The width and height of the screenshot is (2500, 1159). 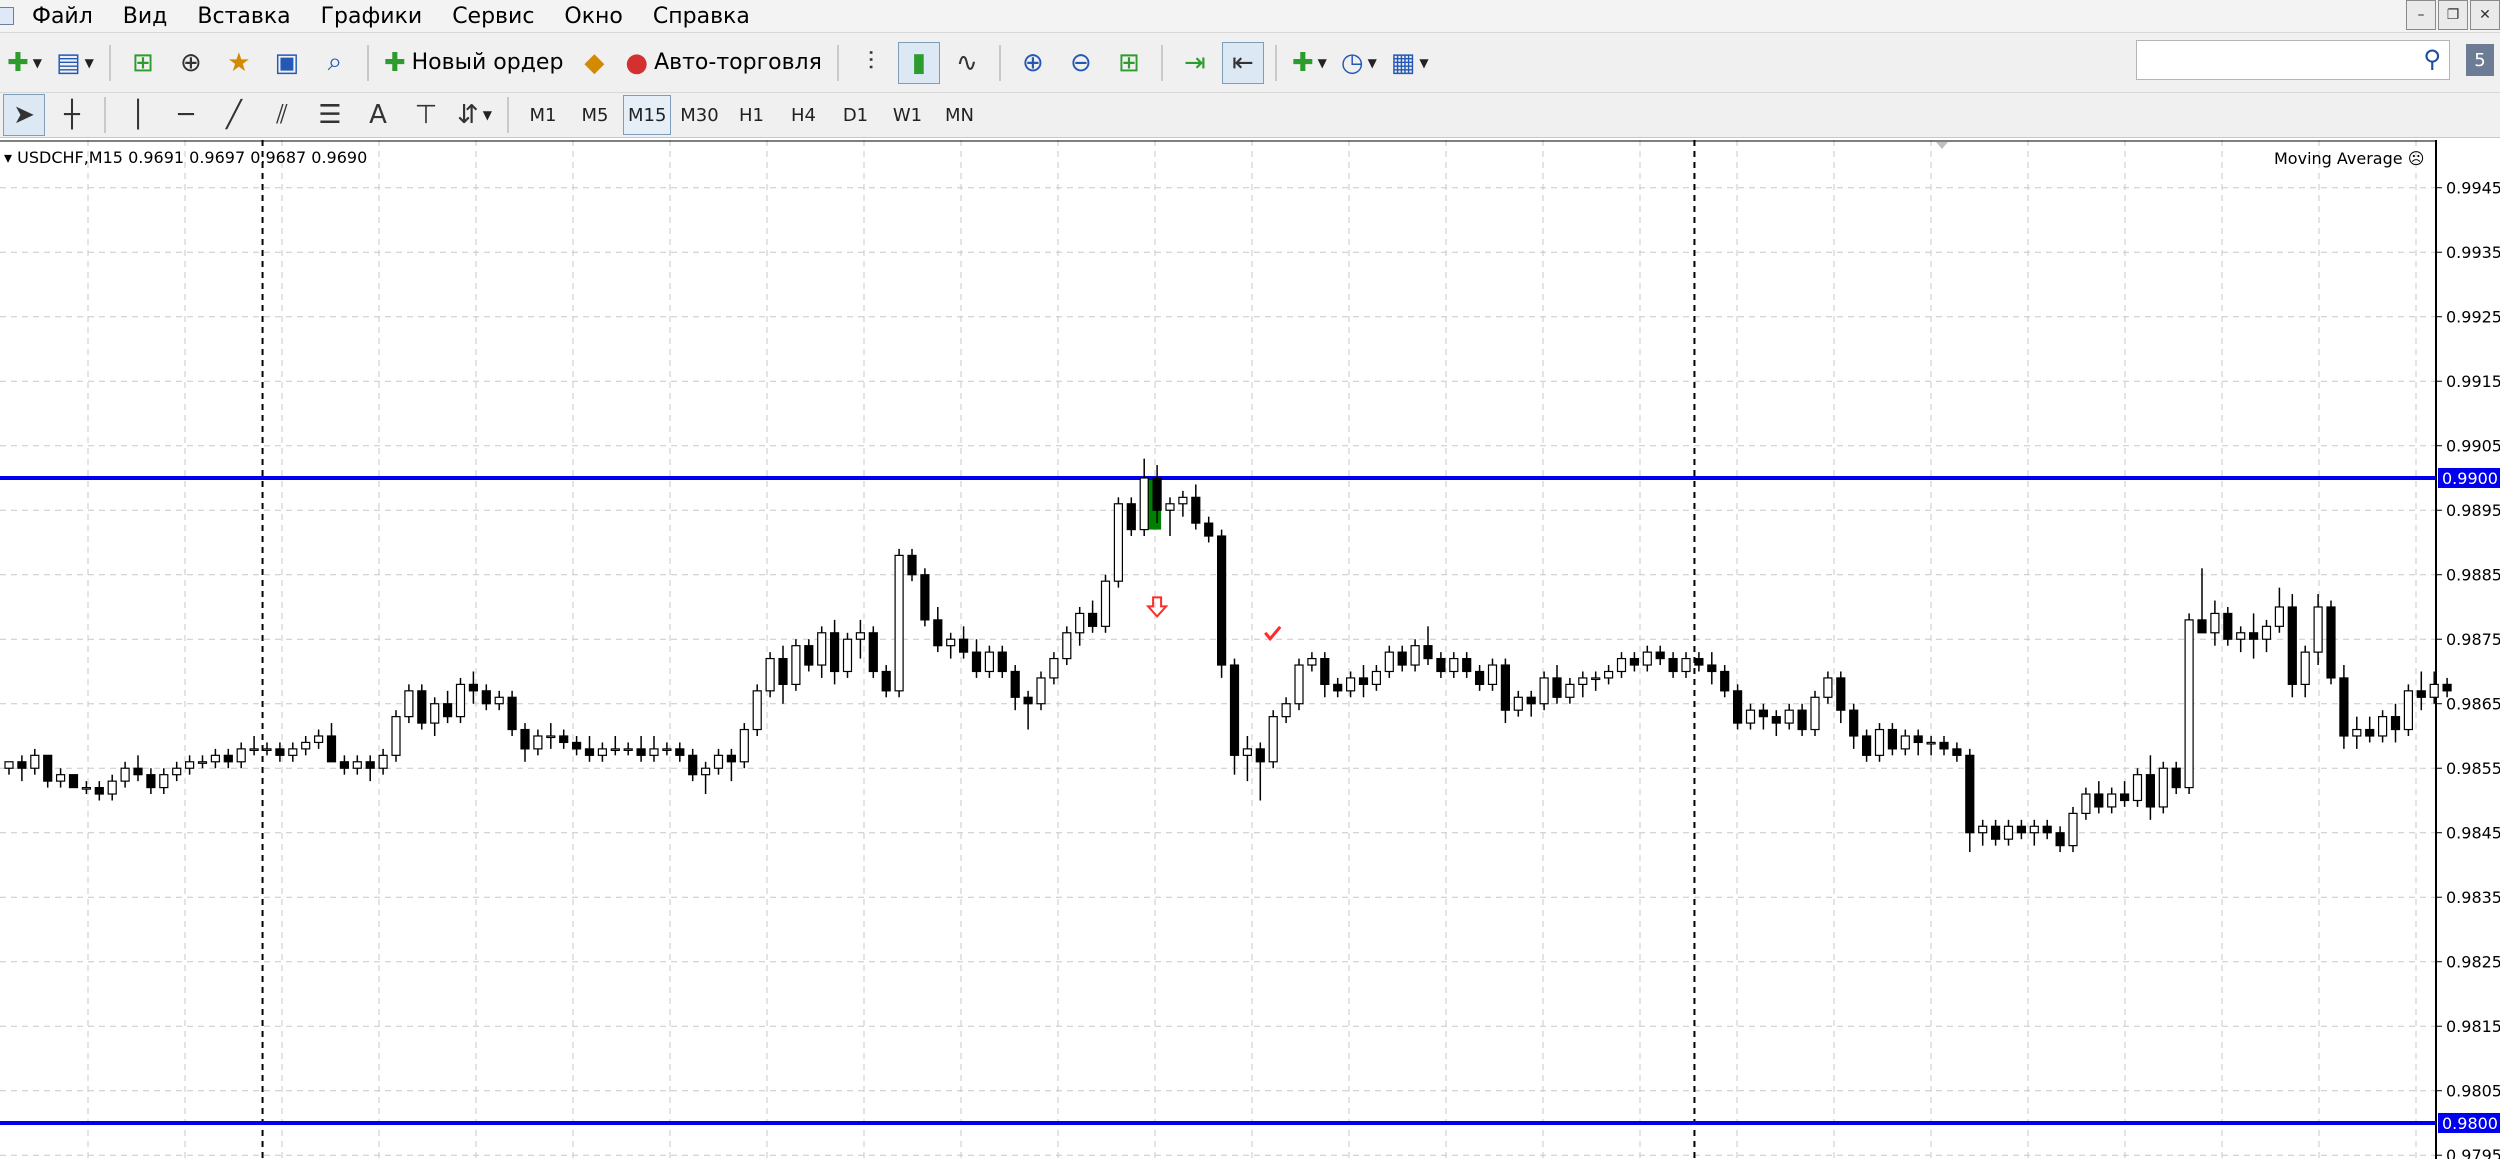 I want to click on tile-windows-button: ⊞, so click(x=1129, y=63).